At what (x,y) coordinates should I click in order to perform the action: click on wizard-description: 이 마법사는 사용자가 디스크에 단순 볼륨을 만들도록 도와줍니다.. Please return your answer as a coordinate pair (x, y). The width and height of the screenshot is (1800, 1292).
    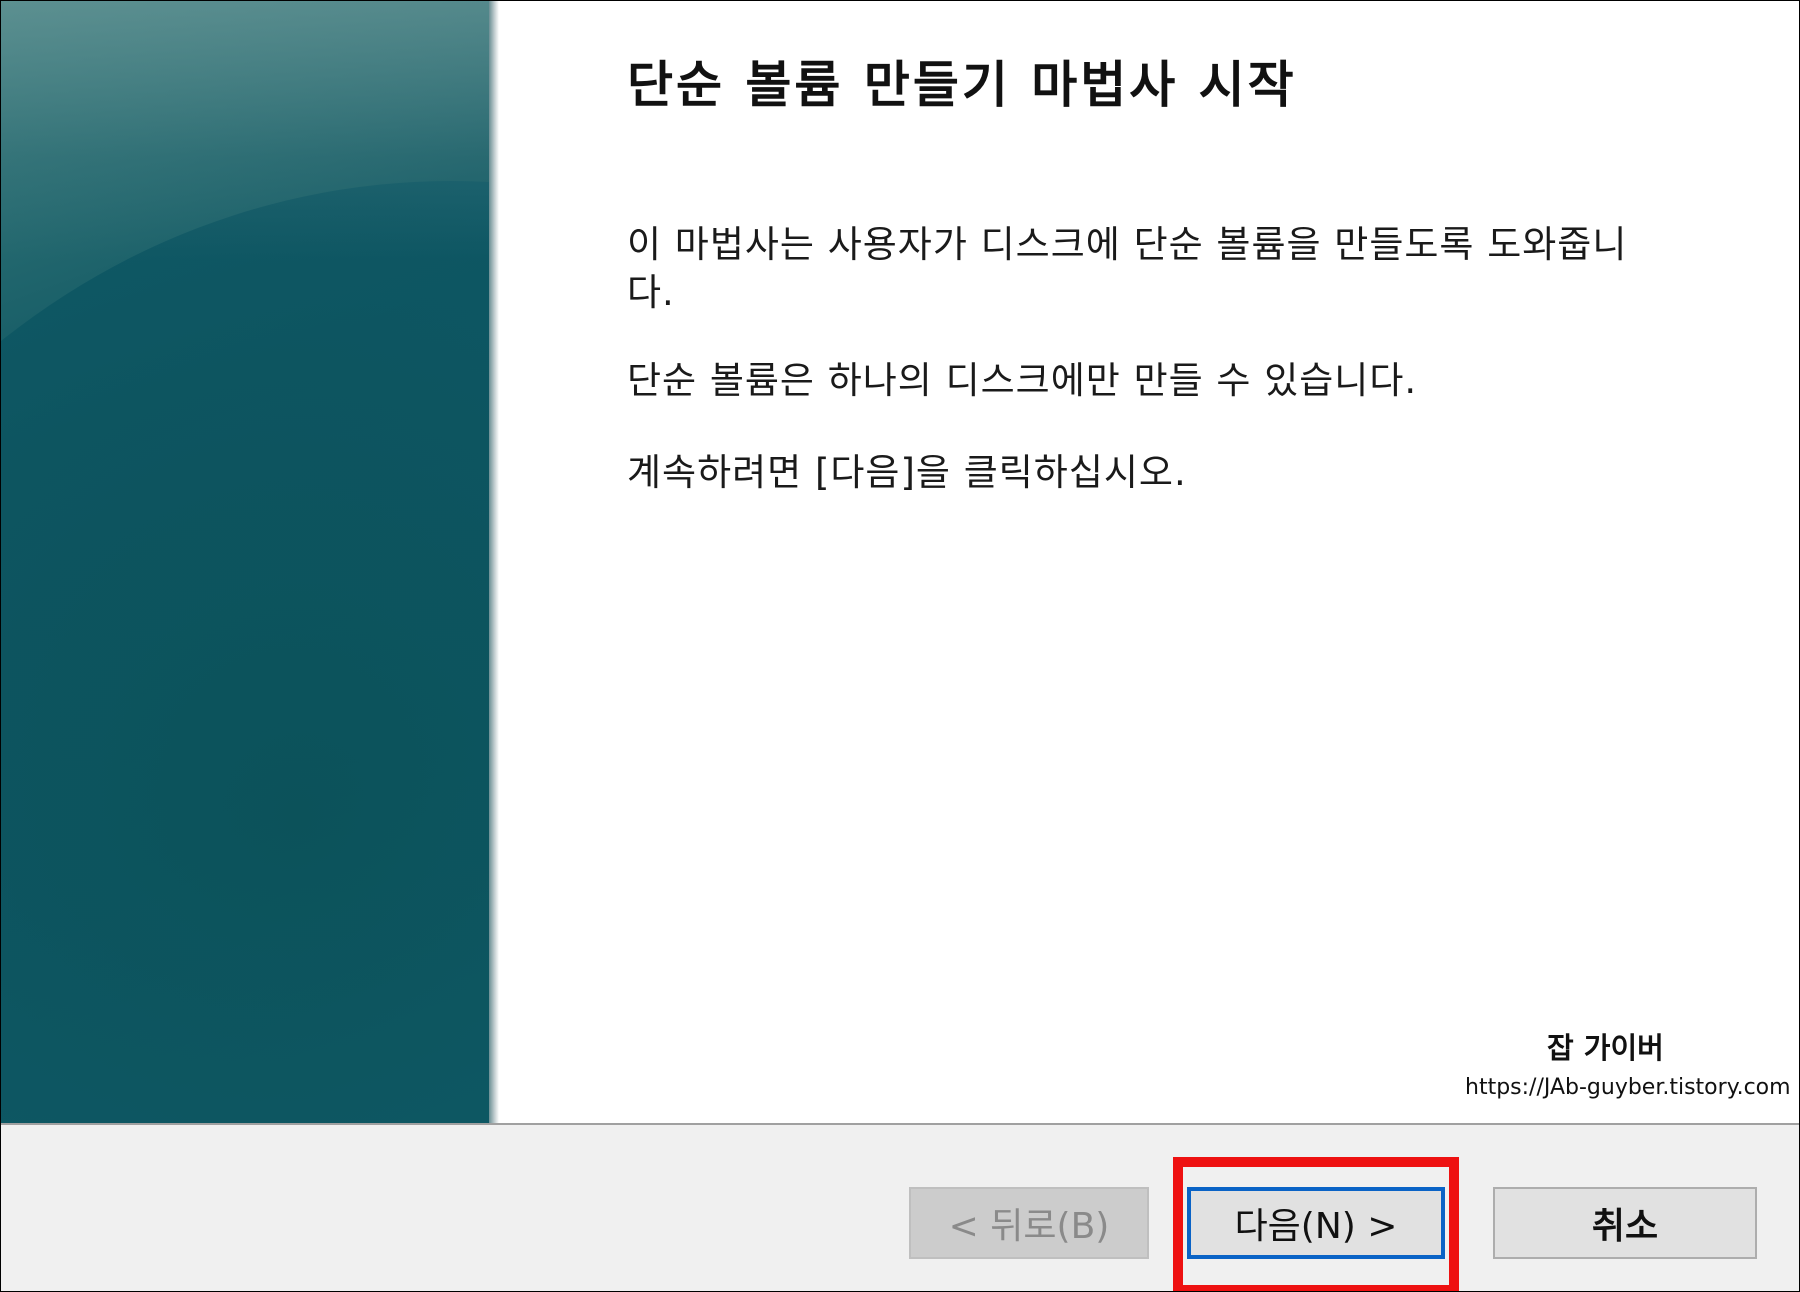
    Looking at the image, I should click on (1127, 268).